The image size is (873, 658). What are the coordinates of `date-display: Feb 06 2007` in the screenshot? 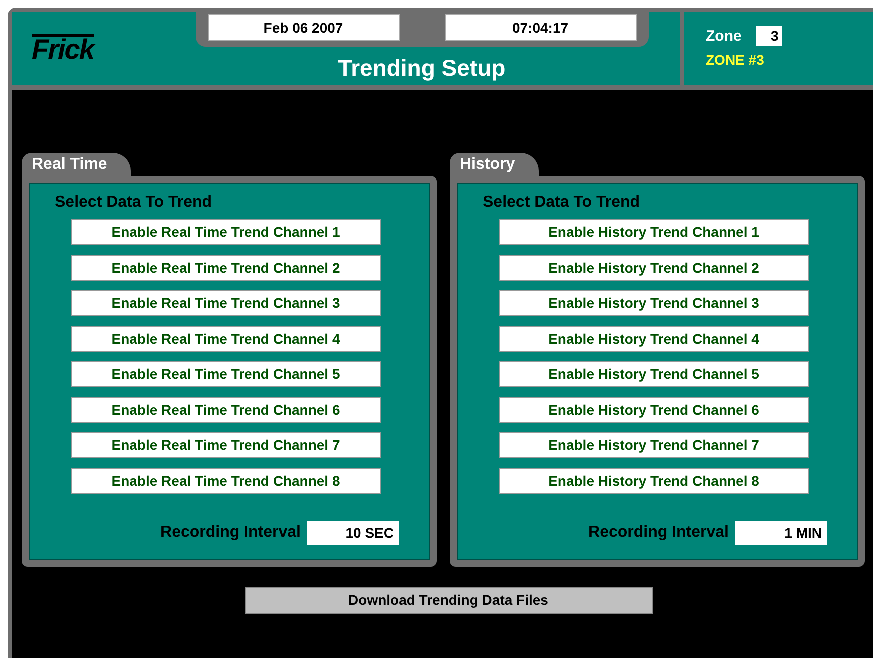 It's located at (304, 27).